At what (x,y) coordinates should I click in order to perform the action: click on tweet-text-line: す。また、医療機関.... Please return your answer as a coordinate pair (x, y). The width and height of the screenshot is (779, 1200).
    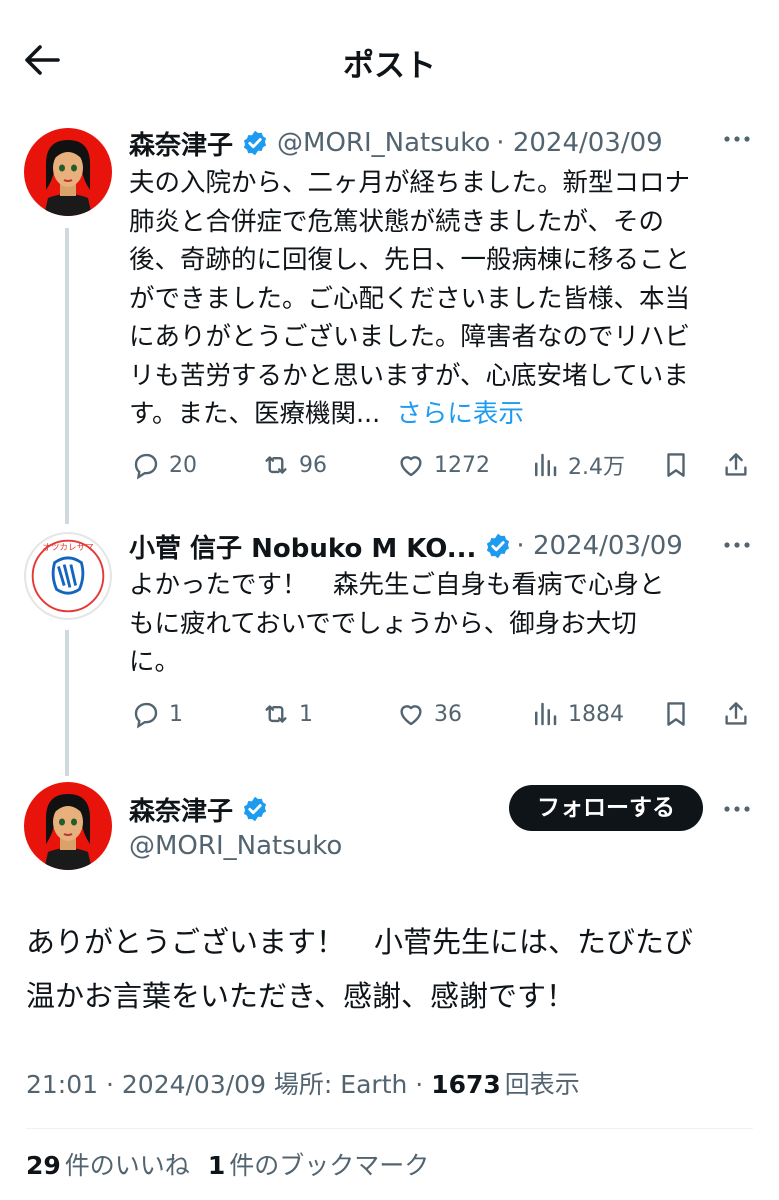
    Looking at the image, I should click on (255, 414).